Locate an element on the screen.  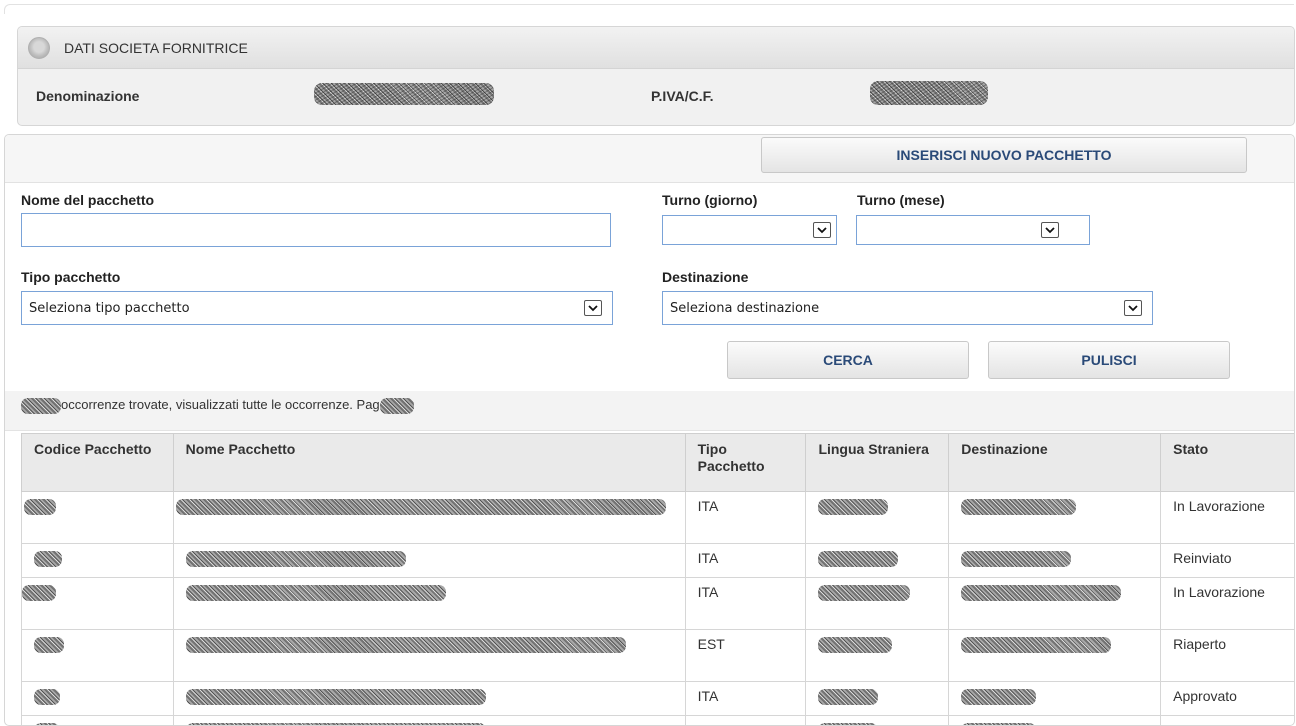
denominazione-label: Denominazione is located at coordinates (88, 96).